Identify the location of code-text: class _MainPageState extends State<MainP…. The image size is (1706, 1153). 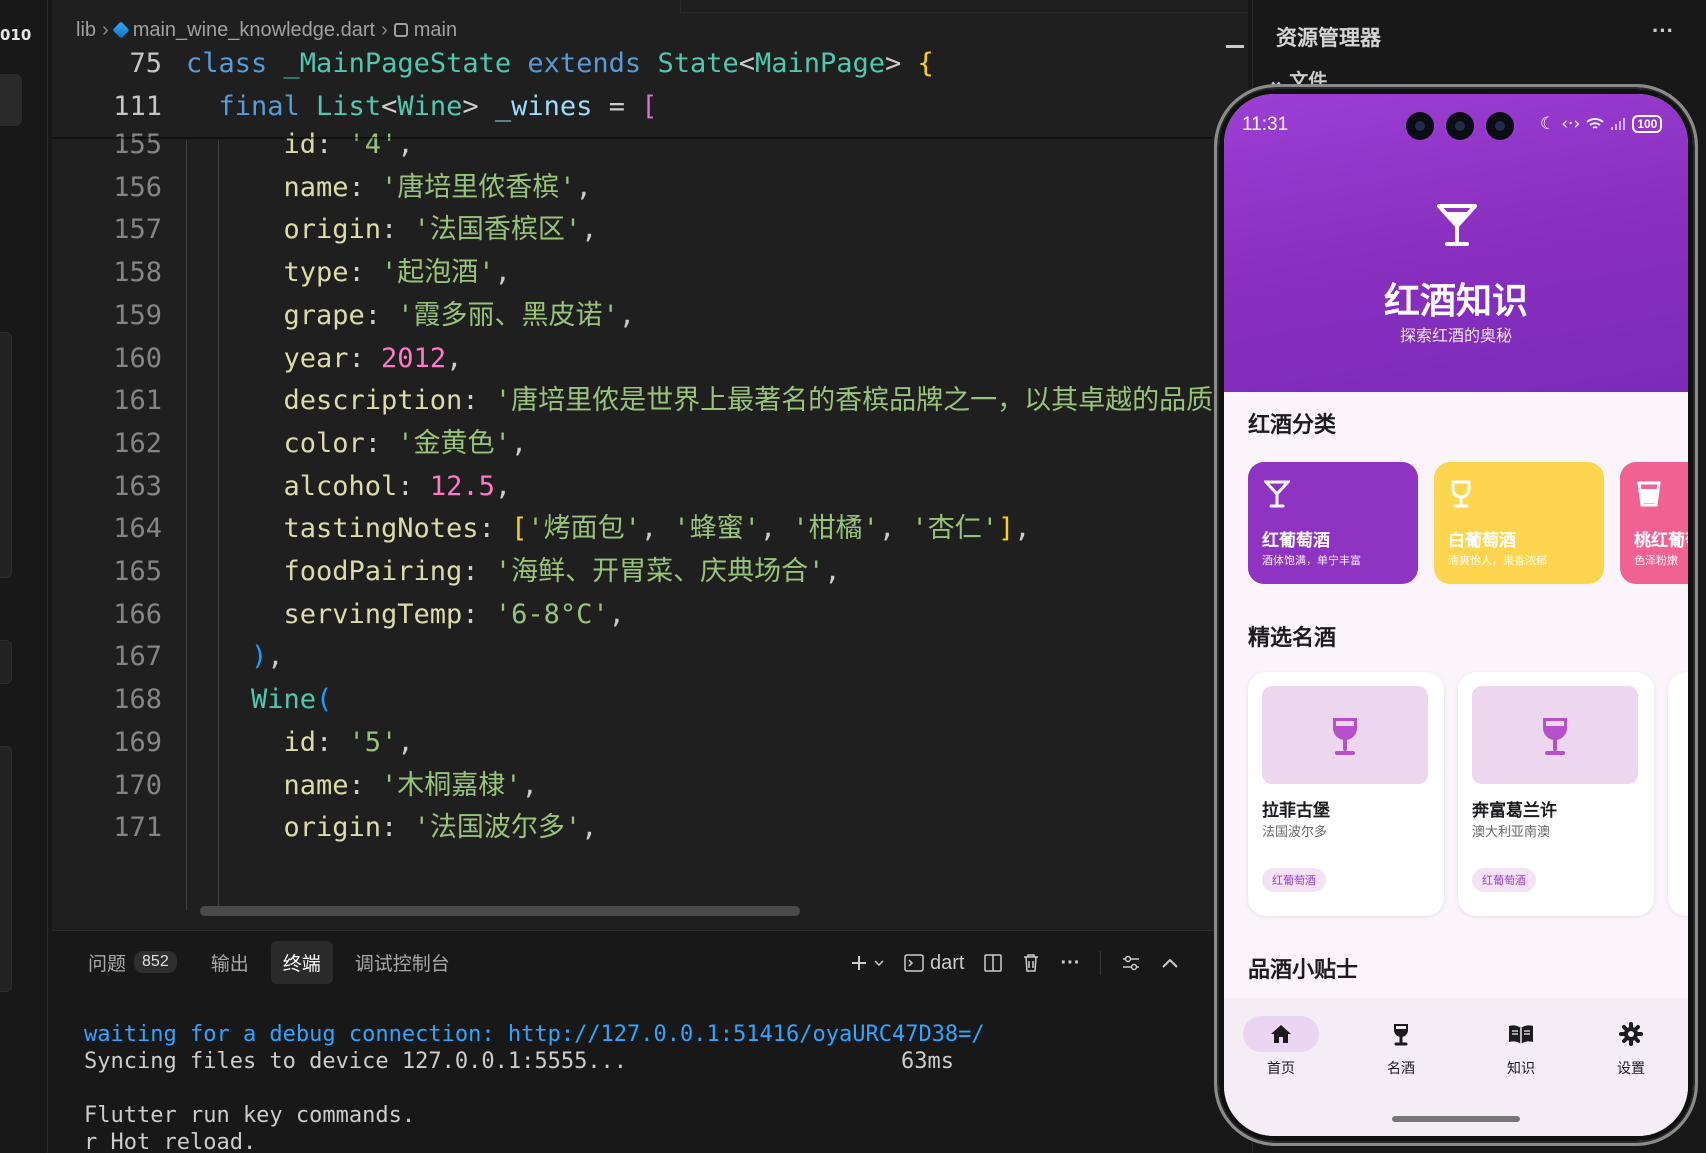
(560, 63).